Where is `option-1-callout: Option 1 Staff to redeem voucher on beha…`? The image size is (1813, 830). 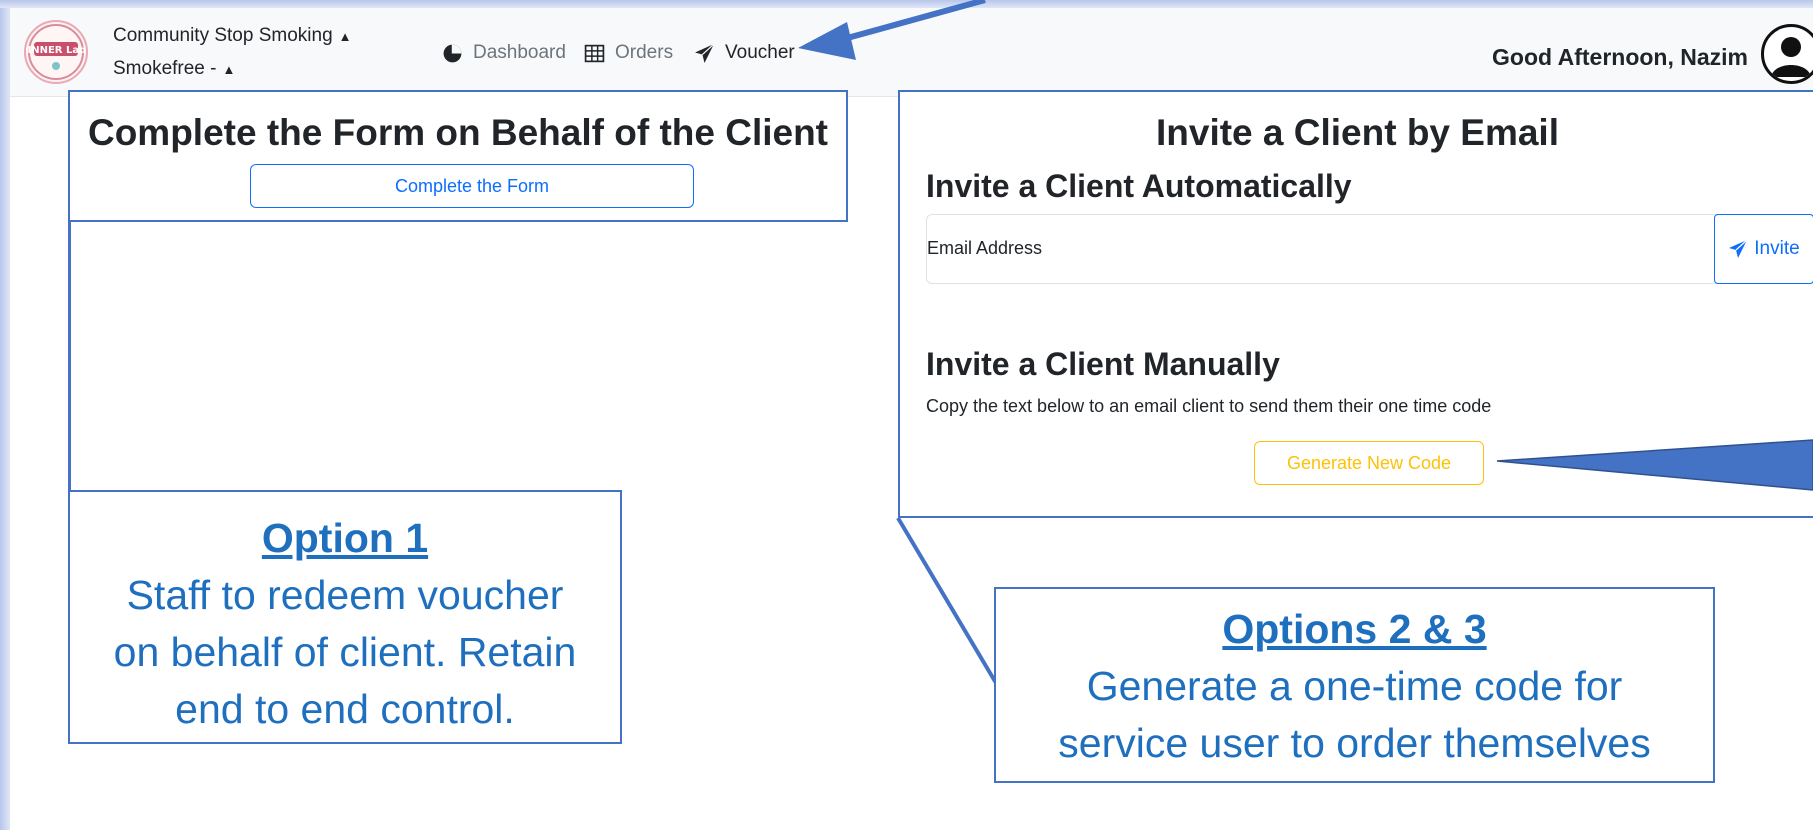
option-1-callout: Option 1 Staff to redeem voucher on beha… is located at coordinates (345, 617).